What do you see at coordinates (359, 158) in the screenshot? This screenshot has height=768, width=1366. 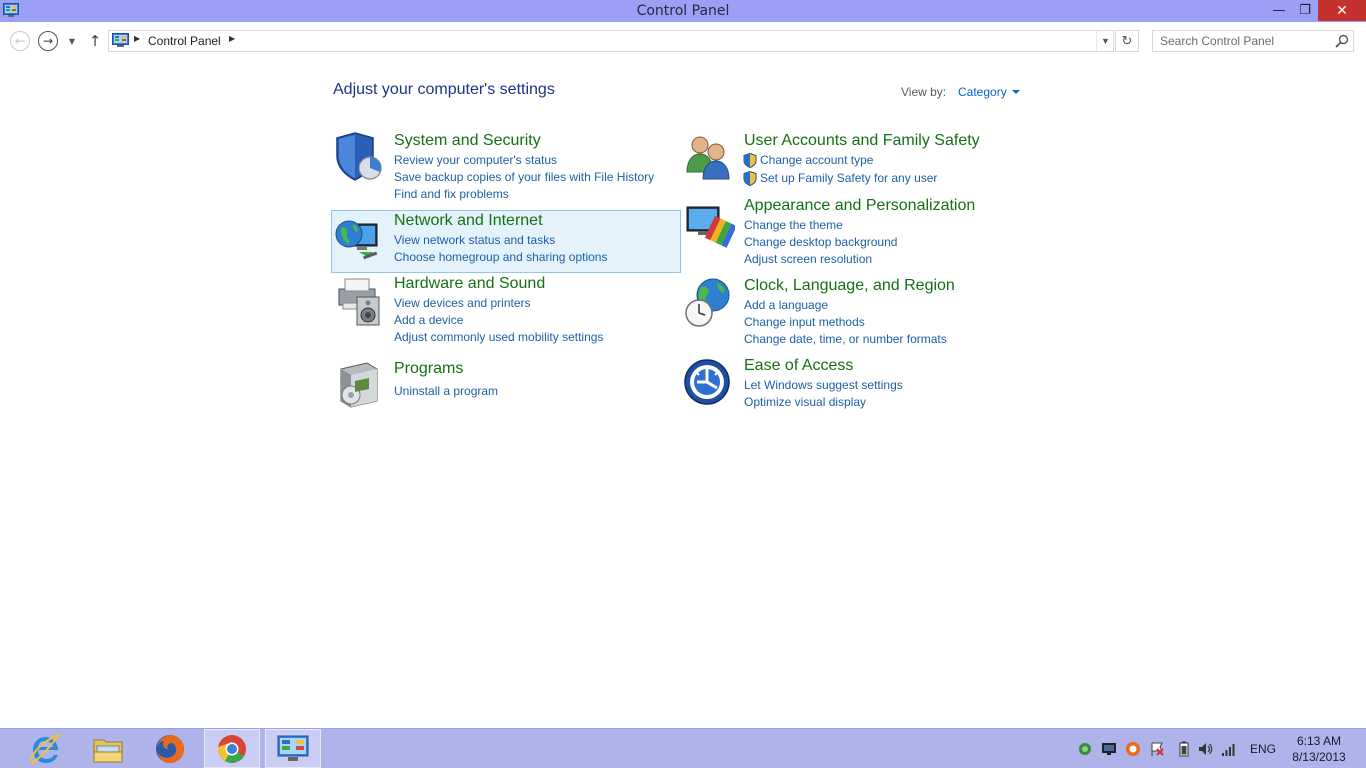 I see `shield-icon` at bounding box center [359, 158].